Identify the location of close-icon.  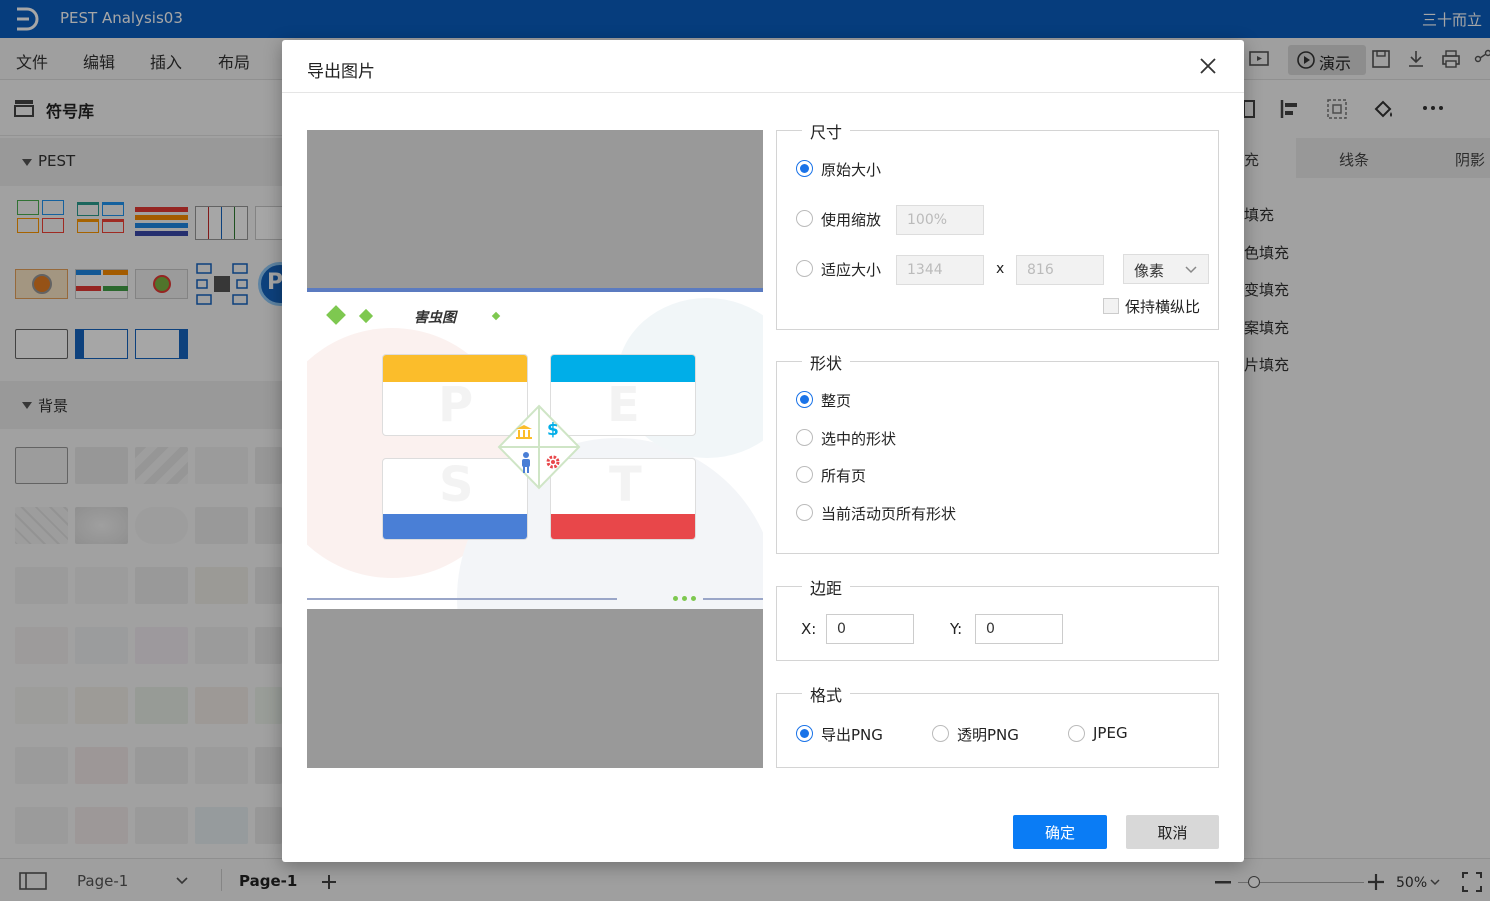
(1208, 66).